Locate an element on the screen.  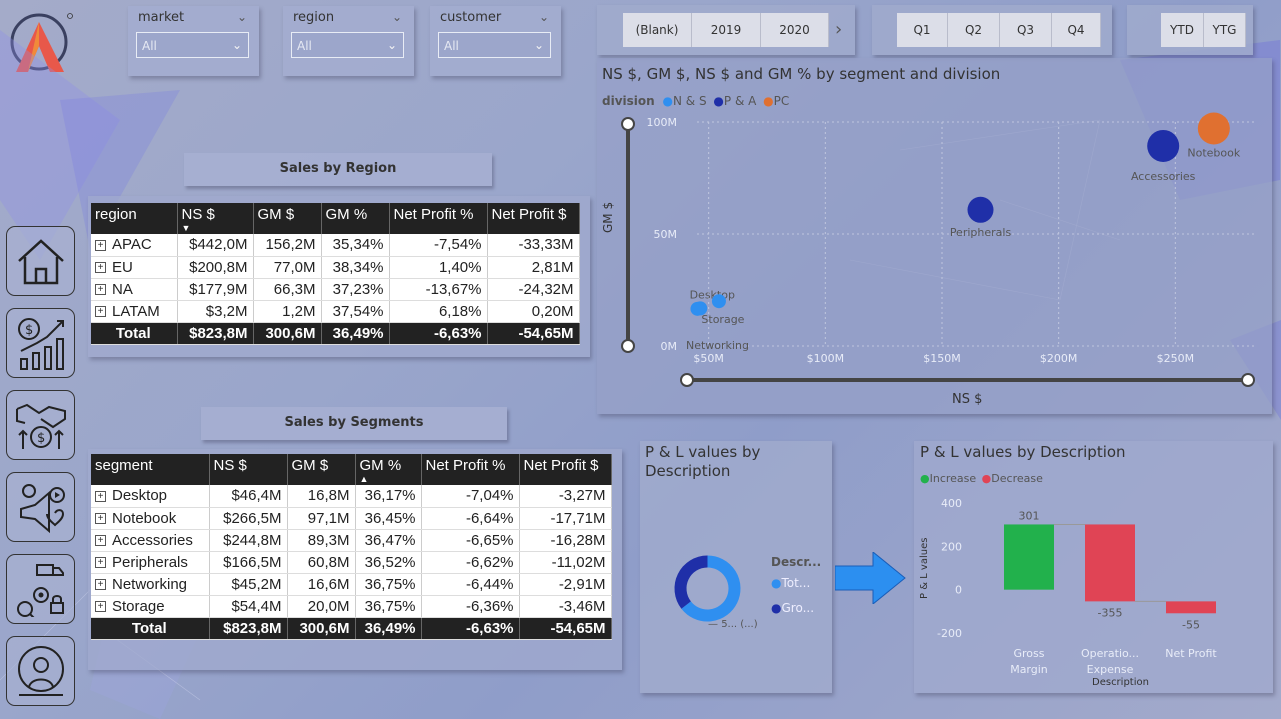
table-cell-value: $54,4M is located at coordinates (256, 606).